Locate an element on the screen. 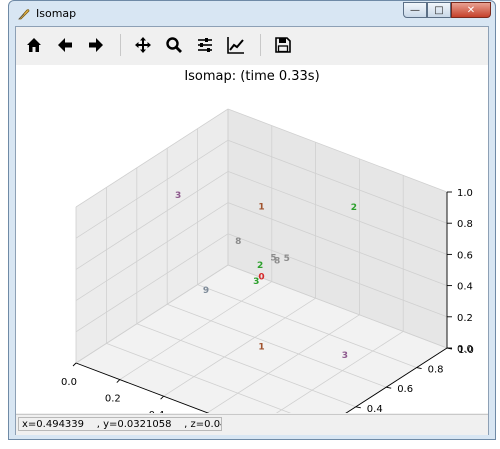 The height and width of the screenshot is (449, 500). cursor-coordinates: x=0.494339 , y=0.0321058 , z=0.0468621 is located at coordinates (120, 424).